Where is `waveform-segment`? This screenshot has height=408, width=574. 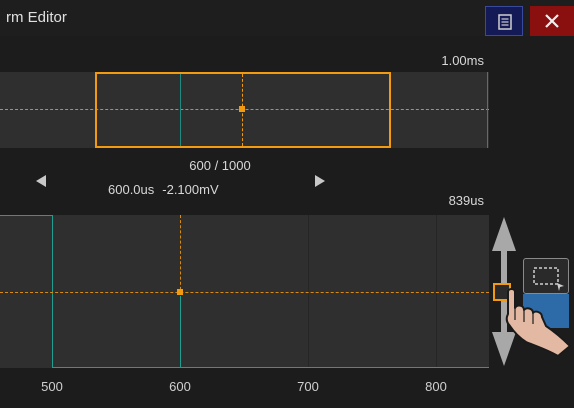 waveform-segment is located at coordinates (26, 215).